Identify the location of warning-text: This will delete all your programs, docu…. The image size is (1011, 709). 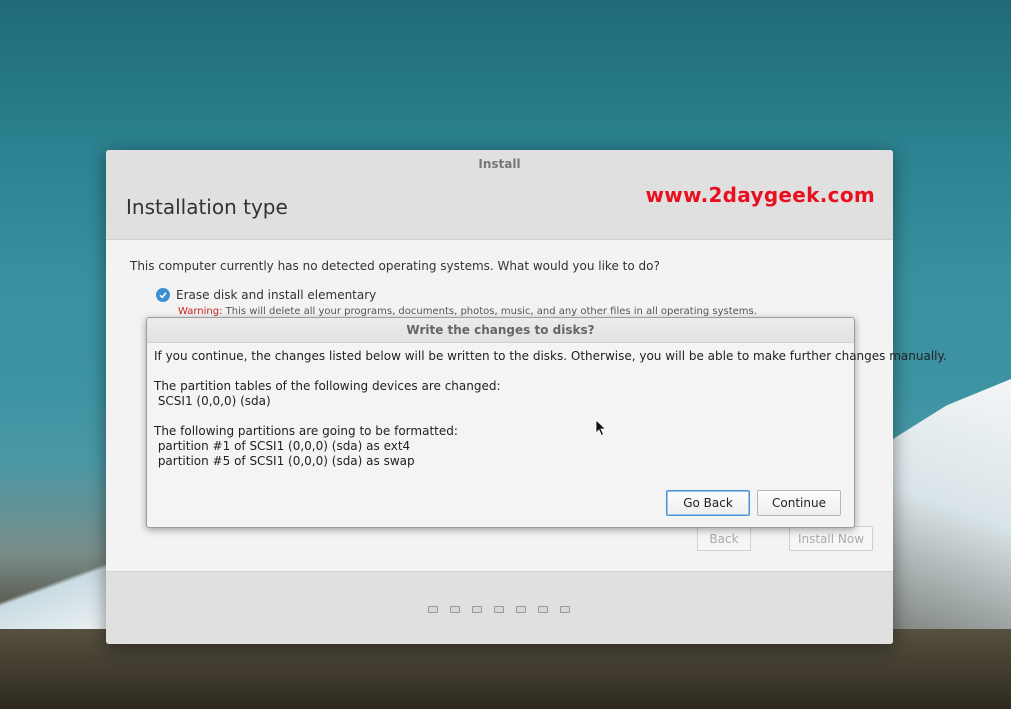
(489, 311).